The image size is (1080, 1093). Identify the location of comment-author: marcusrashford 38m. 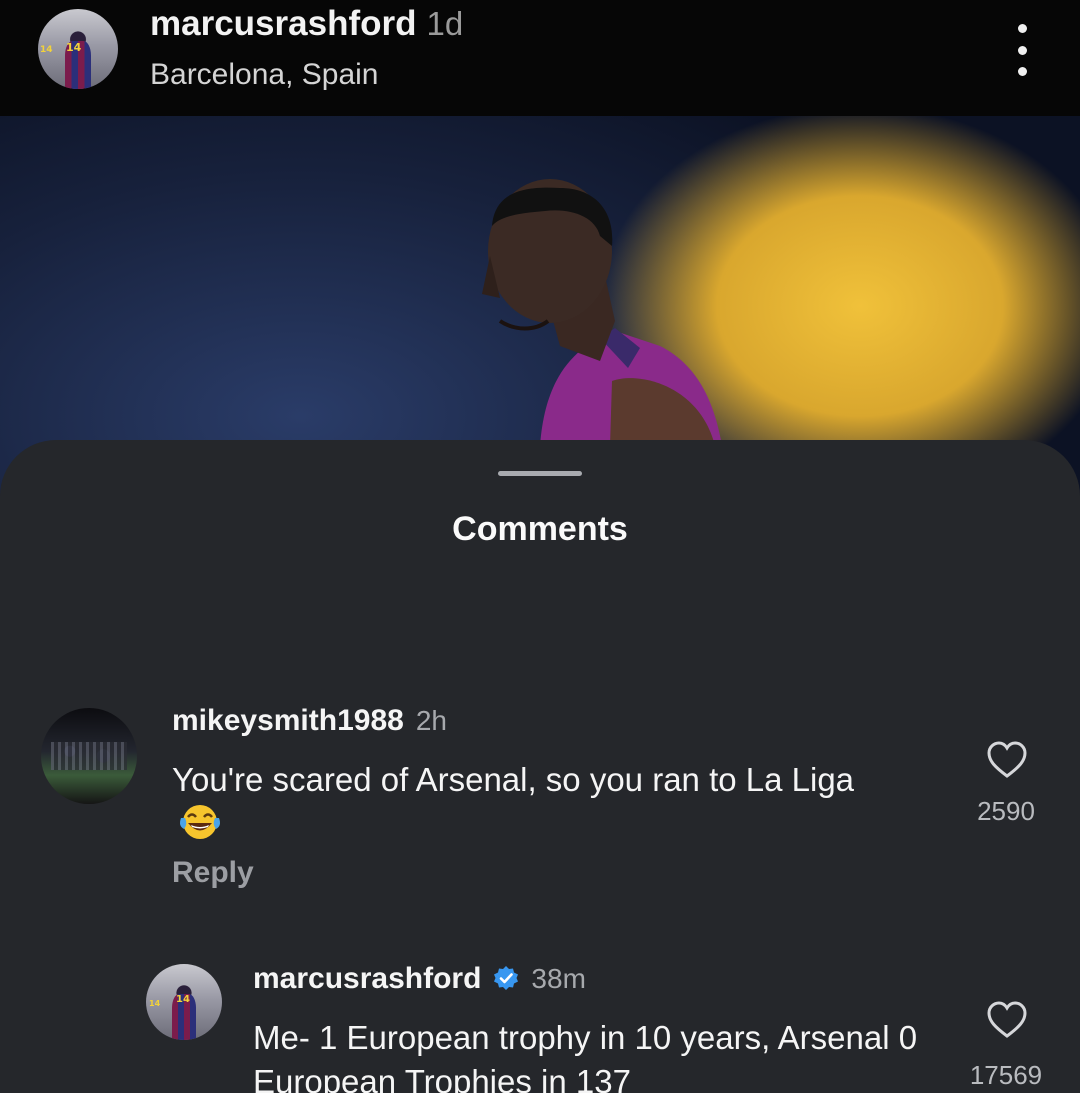
(419, 979).